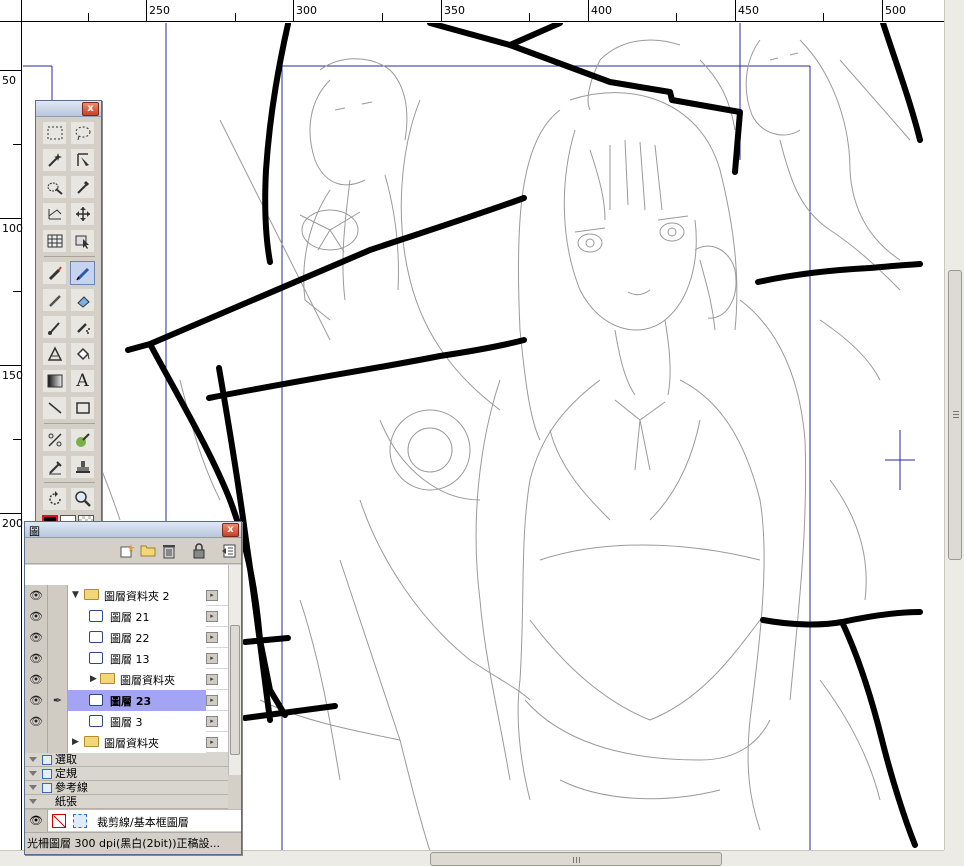 The height and width of the screenshot is (866, 964). I want to click on fill-icon, so click(82, 354).